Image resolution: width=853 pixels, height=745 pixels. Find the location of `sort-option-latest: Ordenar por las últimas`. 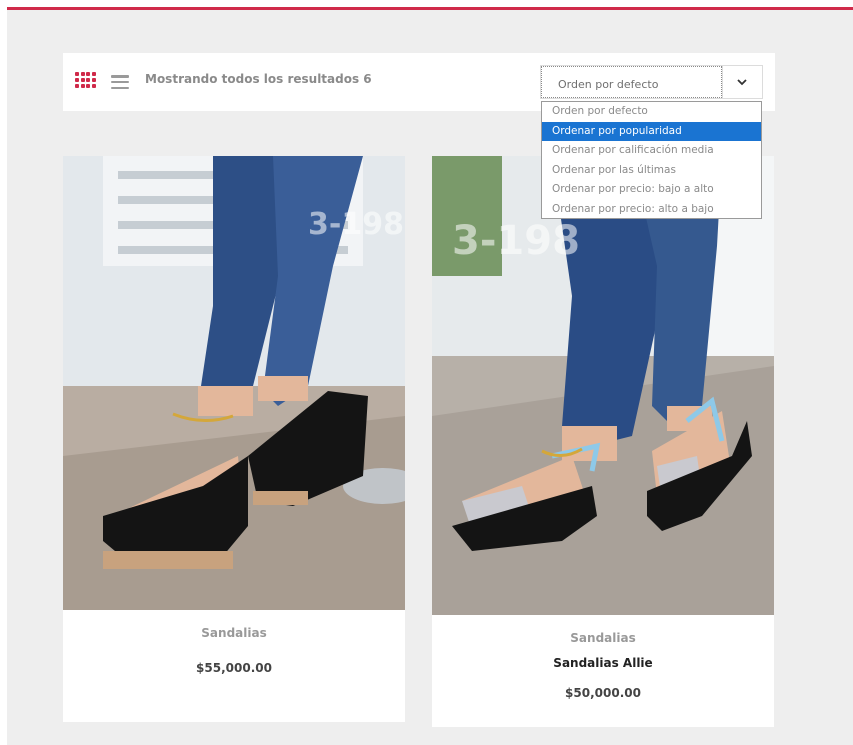

sort-option-latest: Ordenar por las últimas is located at coordinates (651, 171).